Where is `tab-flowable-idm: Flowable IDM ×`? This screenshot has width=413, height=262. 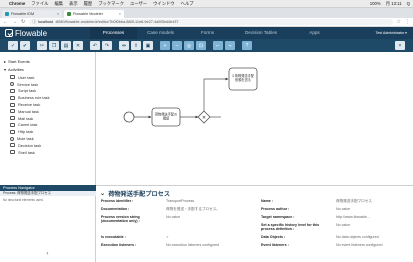
tab-flowable-idm: Flowable IDM × is located at coordinates (32, 14).